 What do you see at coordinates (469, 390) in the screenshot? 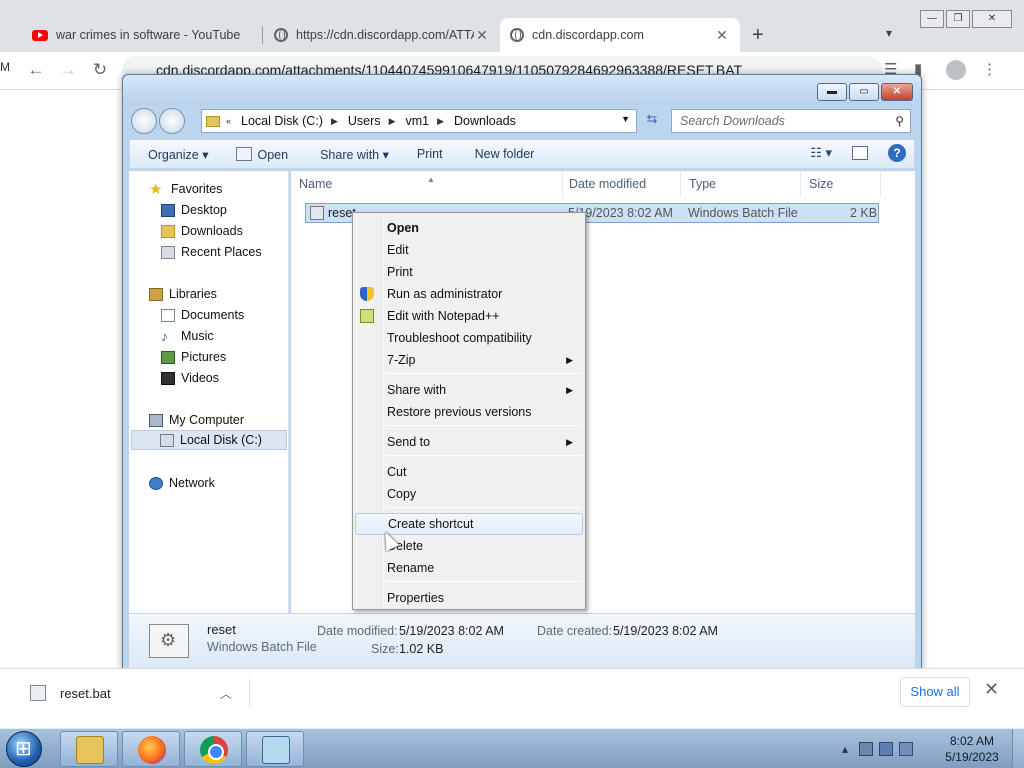
I see `menu-item-share-with: Share with ▶` at bounding box center [469, 390].